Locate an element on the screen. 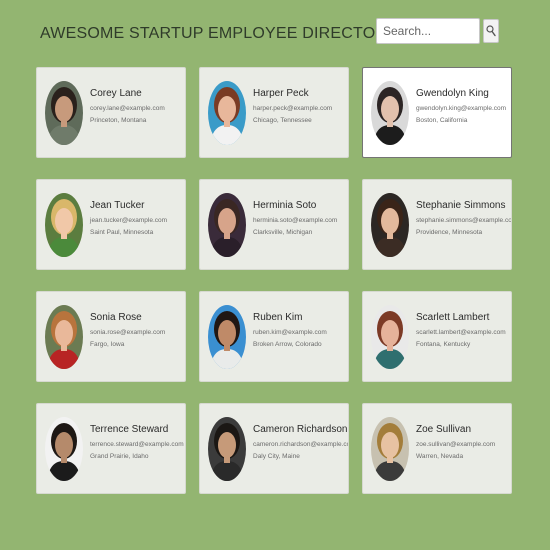 This screenshot has width=550, height=550. employee-location: Boston, California is located at coordinates (442, 120).